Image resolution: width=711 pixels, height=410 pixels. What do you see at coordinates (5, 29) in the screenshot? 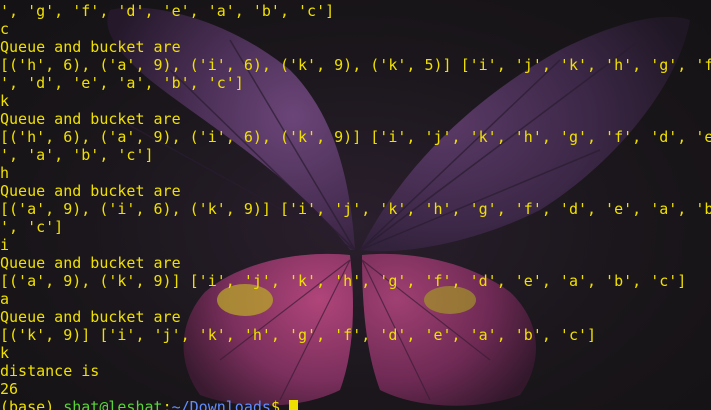
I see `output-line: c` at bounding box center [5, 29].